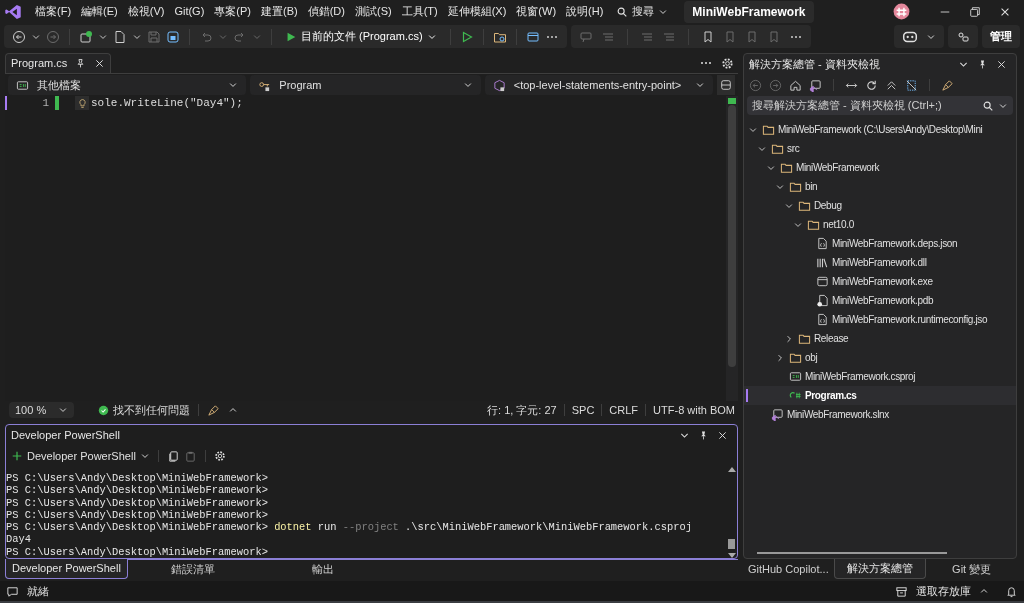 The width and height of the screenshot is (1024, 603). I want to click on csharp-project-icon, so click(22, 85).